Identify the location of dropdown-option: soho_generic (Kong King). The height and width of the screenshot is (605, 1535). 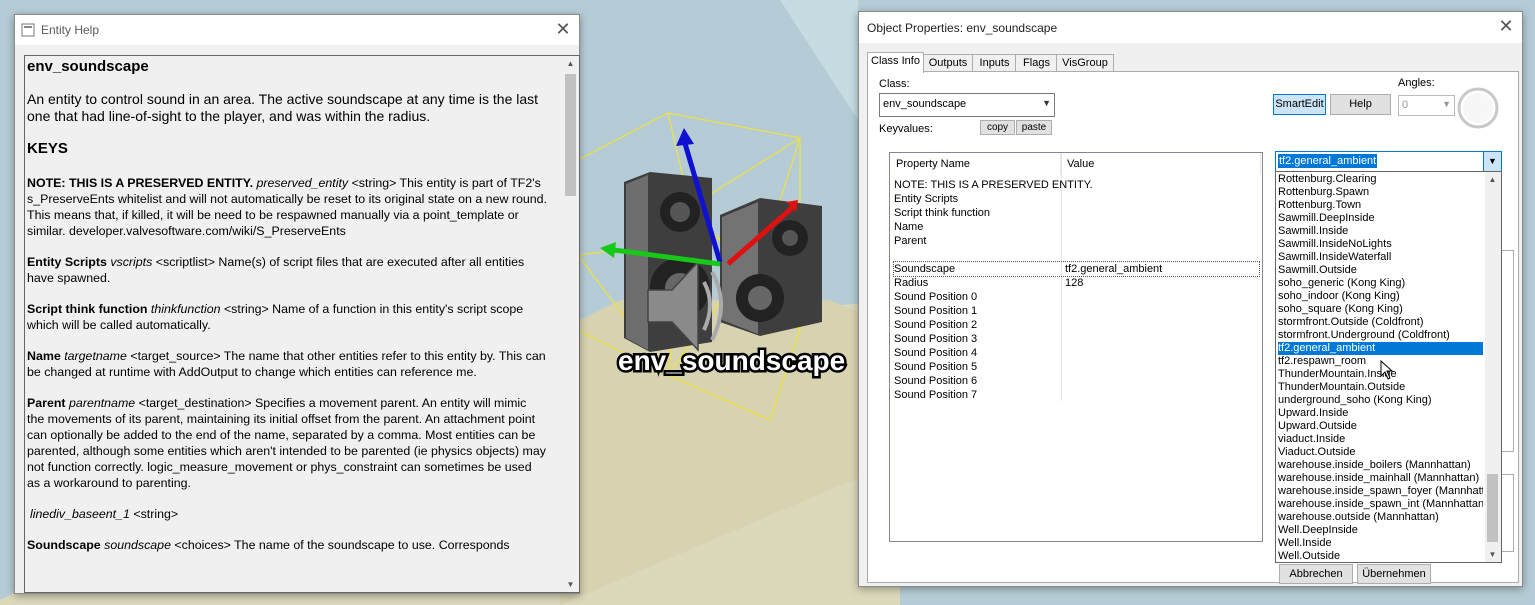
(1380, 283).